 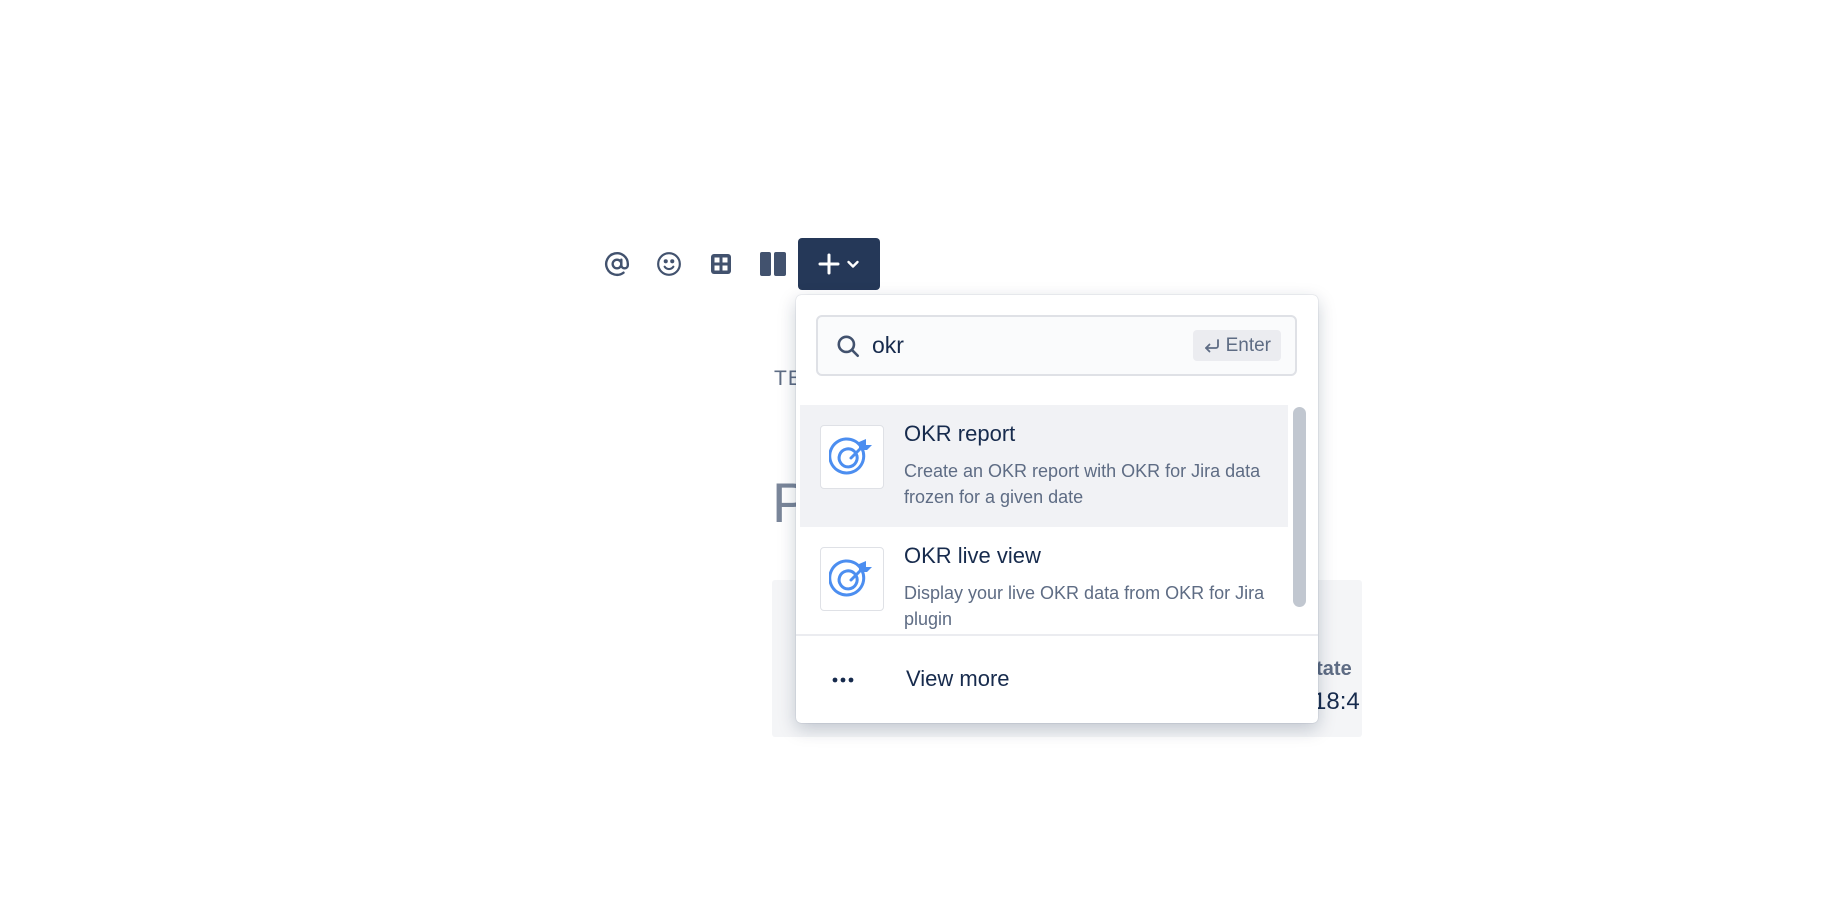 I want to click on mention-icon, so click(x=617, y=264).